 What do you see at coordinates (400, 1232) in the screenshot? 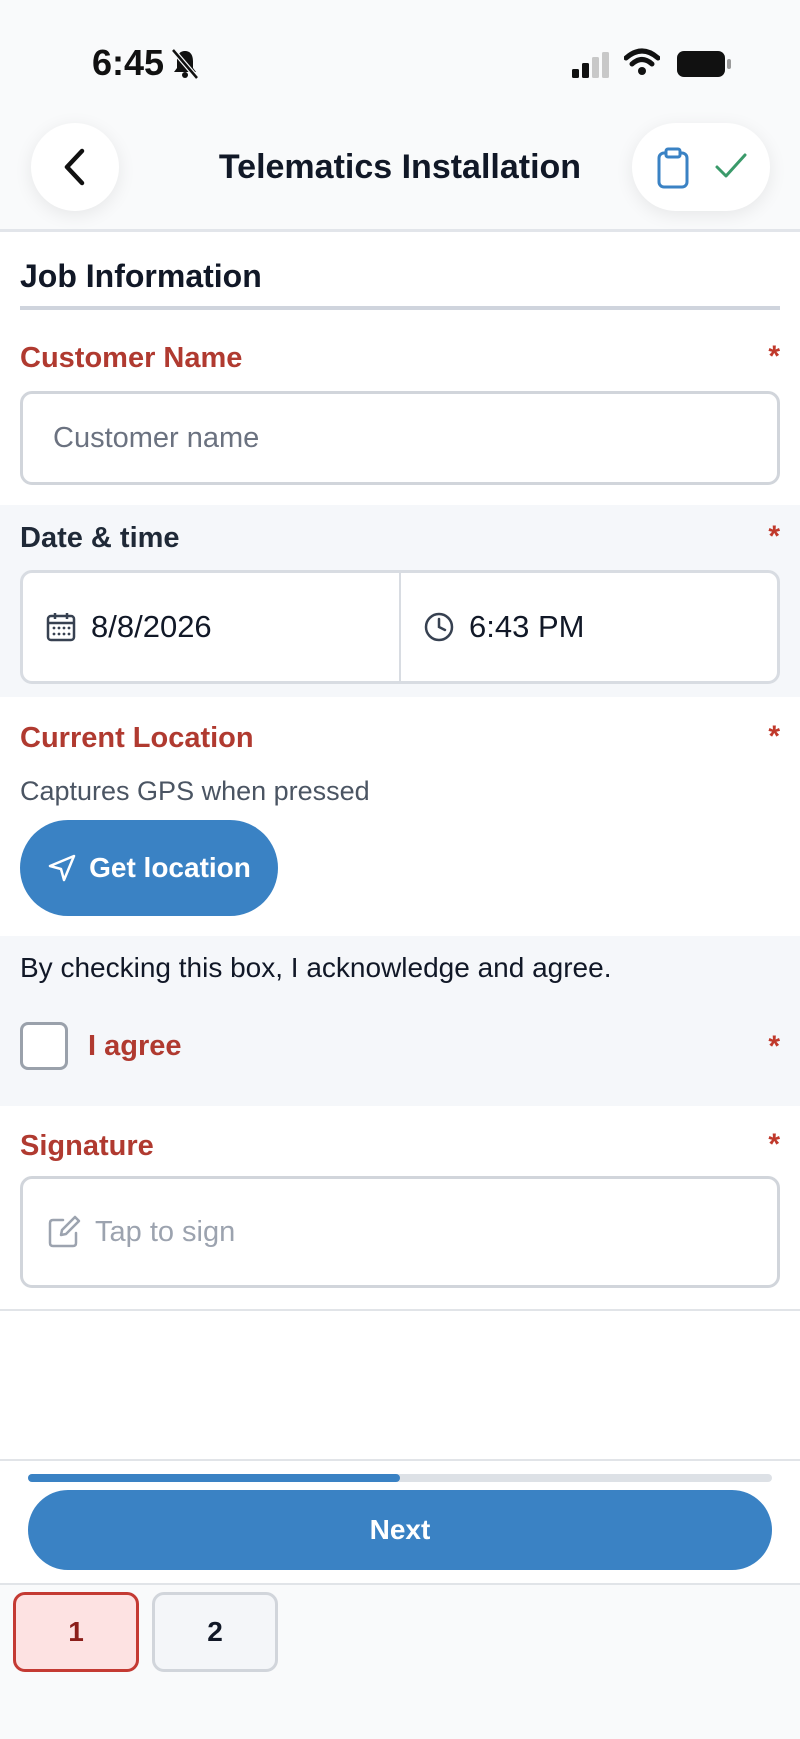
I see `signature-pad: Tap to sign` at bounding box center [400, 1232].